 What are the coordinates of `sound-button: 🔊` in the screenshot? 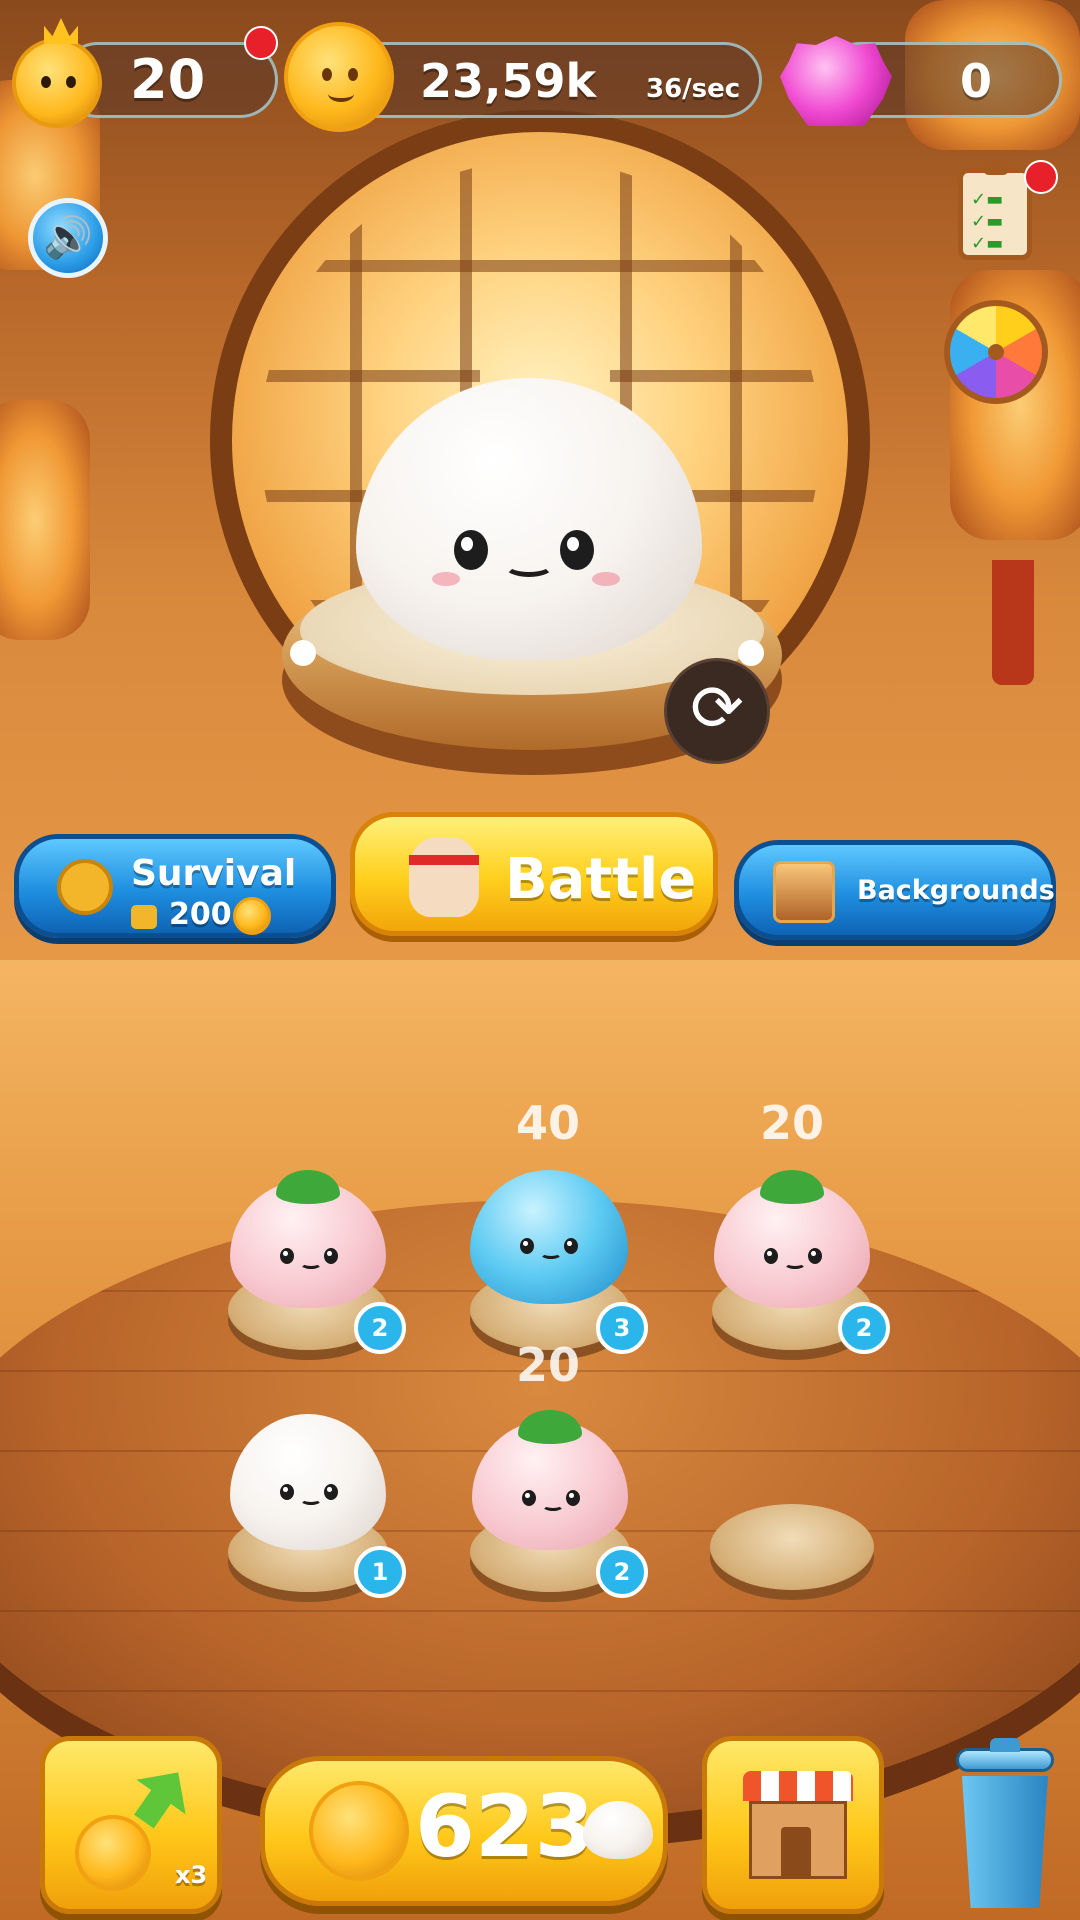 It's located at (68, 238).